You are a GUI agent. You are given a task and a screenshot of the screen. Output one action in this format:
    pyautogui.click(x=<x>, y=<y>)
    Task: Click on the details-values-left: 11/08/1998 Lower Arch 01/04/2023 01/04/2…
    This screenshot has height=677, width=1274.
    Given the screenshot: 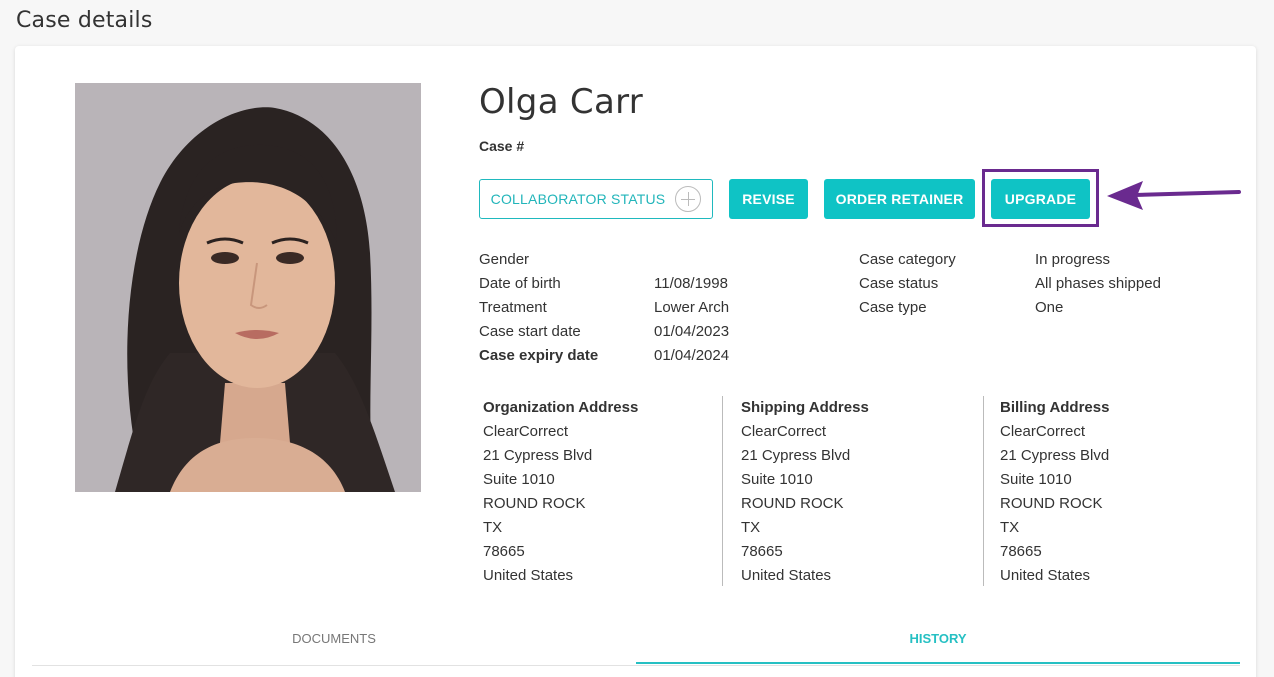 What is the action you would take?
    pyautogui.click(x=691, y=320)
    